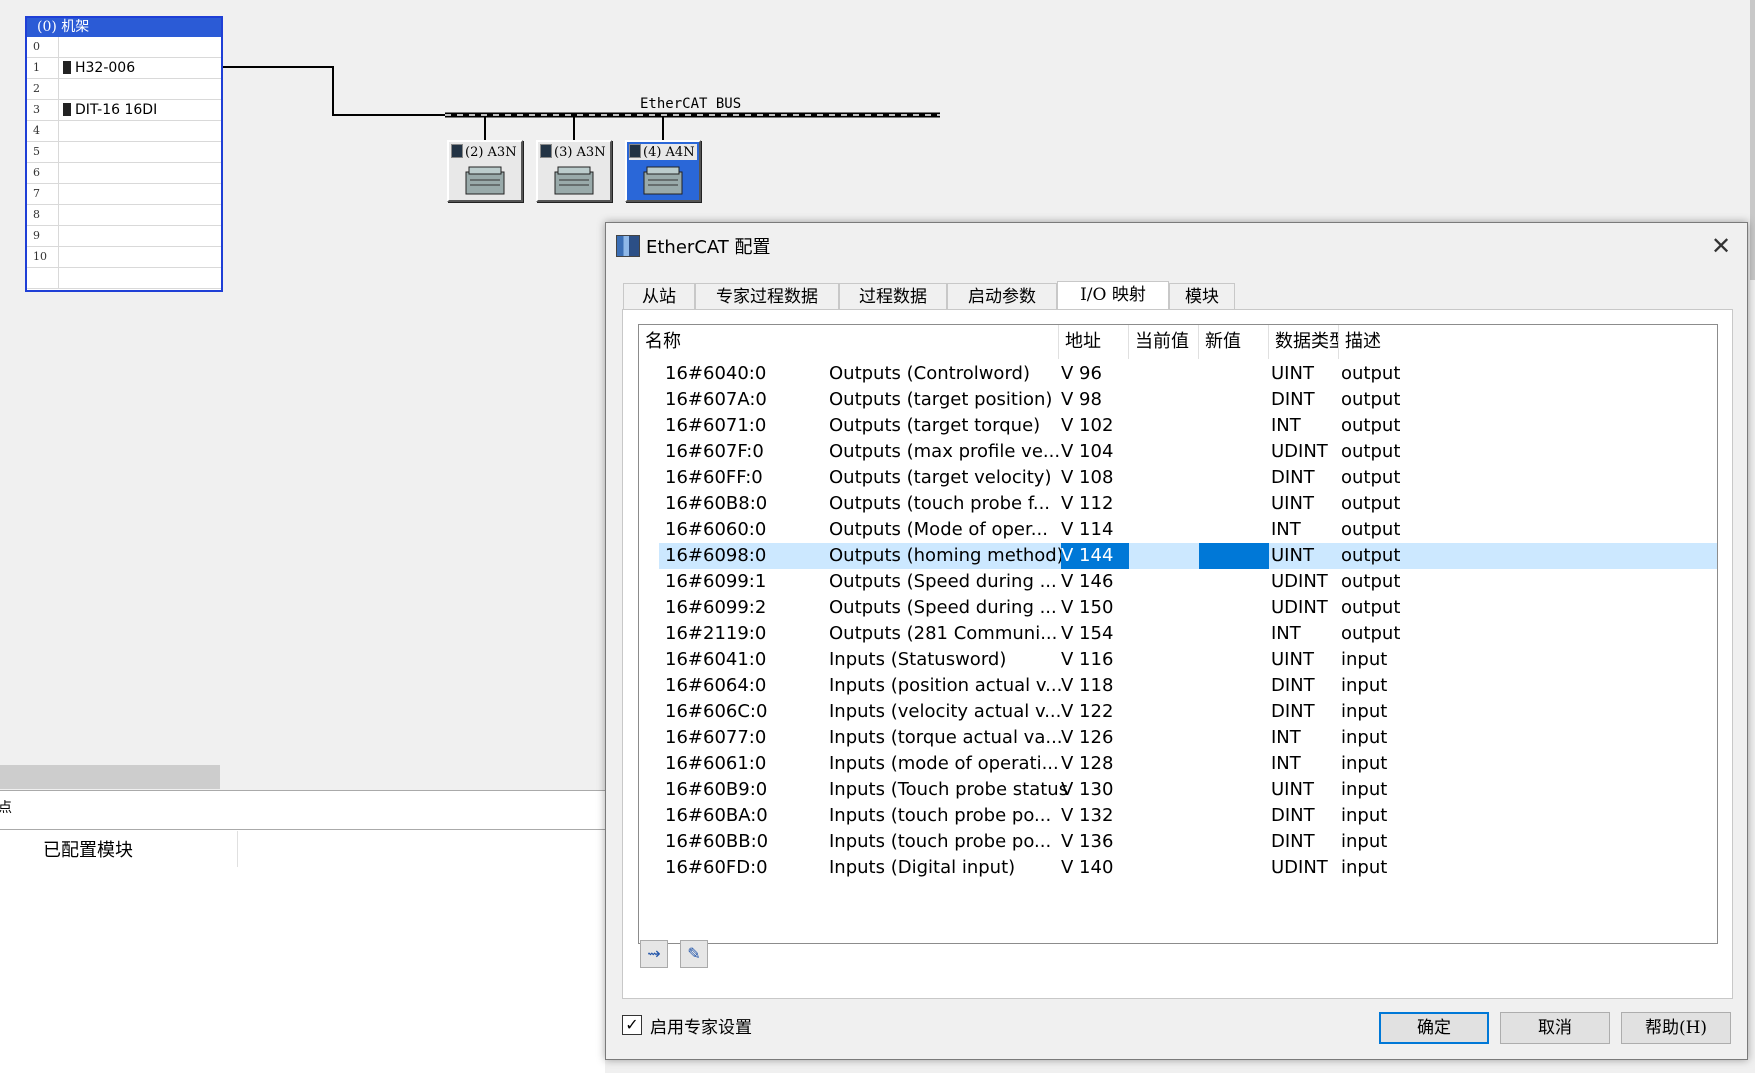 The height and width of the screenshot is (1073, 1755). I want to click on cell-address: V 118, so click(1095, 686).